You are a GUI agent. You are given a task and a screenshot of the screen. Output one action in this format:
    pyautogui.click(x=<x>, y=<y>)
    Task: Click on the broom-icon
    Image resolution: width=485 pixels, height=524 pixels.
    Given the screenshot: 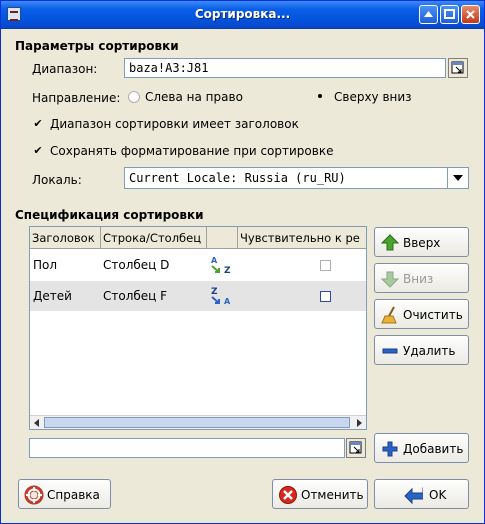 What is the action you would take?
    pyautogui.click(x=389, y=315)
    